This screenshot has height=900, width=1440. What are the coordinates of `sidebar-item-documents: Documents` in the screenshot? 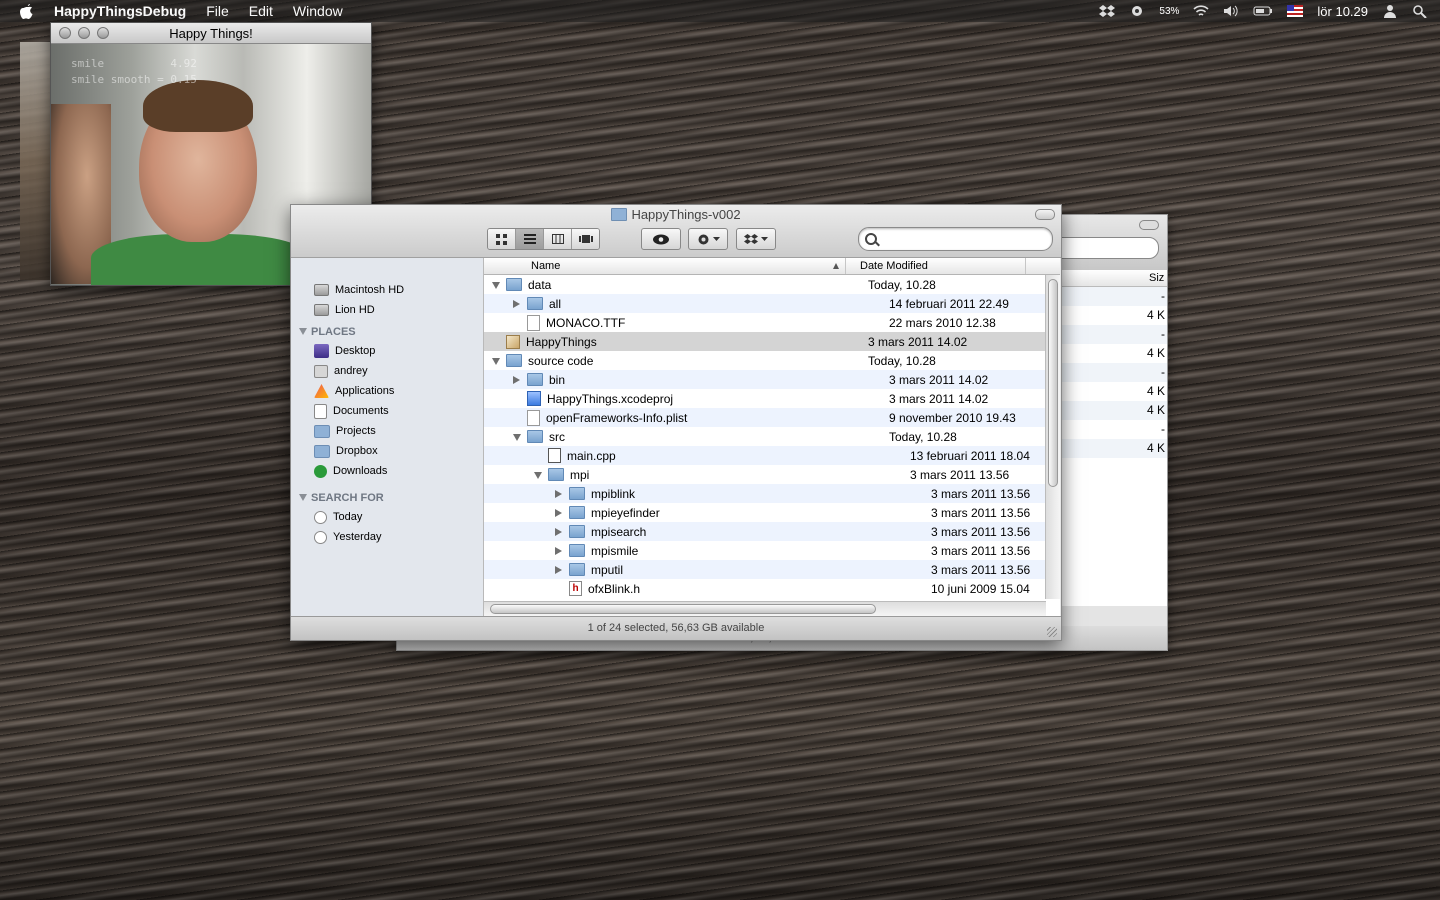 It's located at (387, 411).